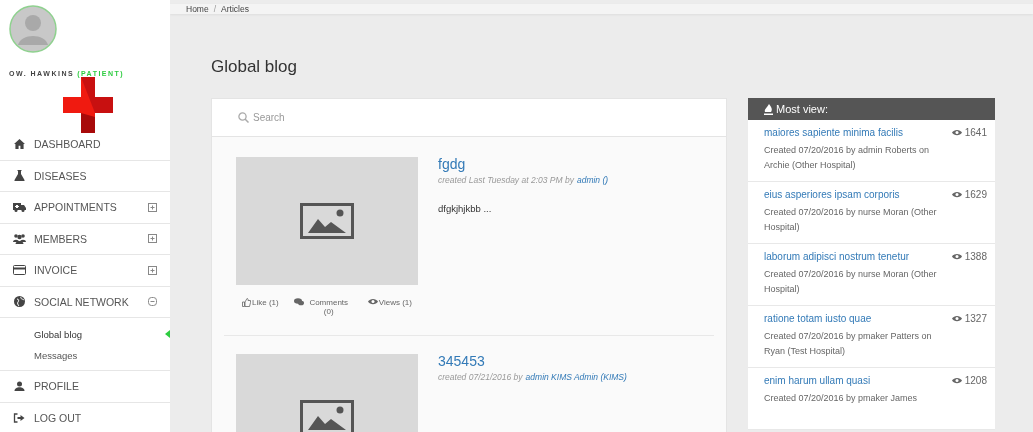 Image resolution: width=1033 pixels, height=432 pixels. I want to click on menu-item: INVOICE, so click(85, 271).